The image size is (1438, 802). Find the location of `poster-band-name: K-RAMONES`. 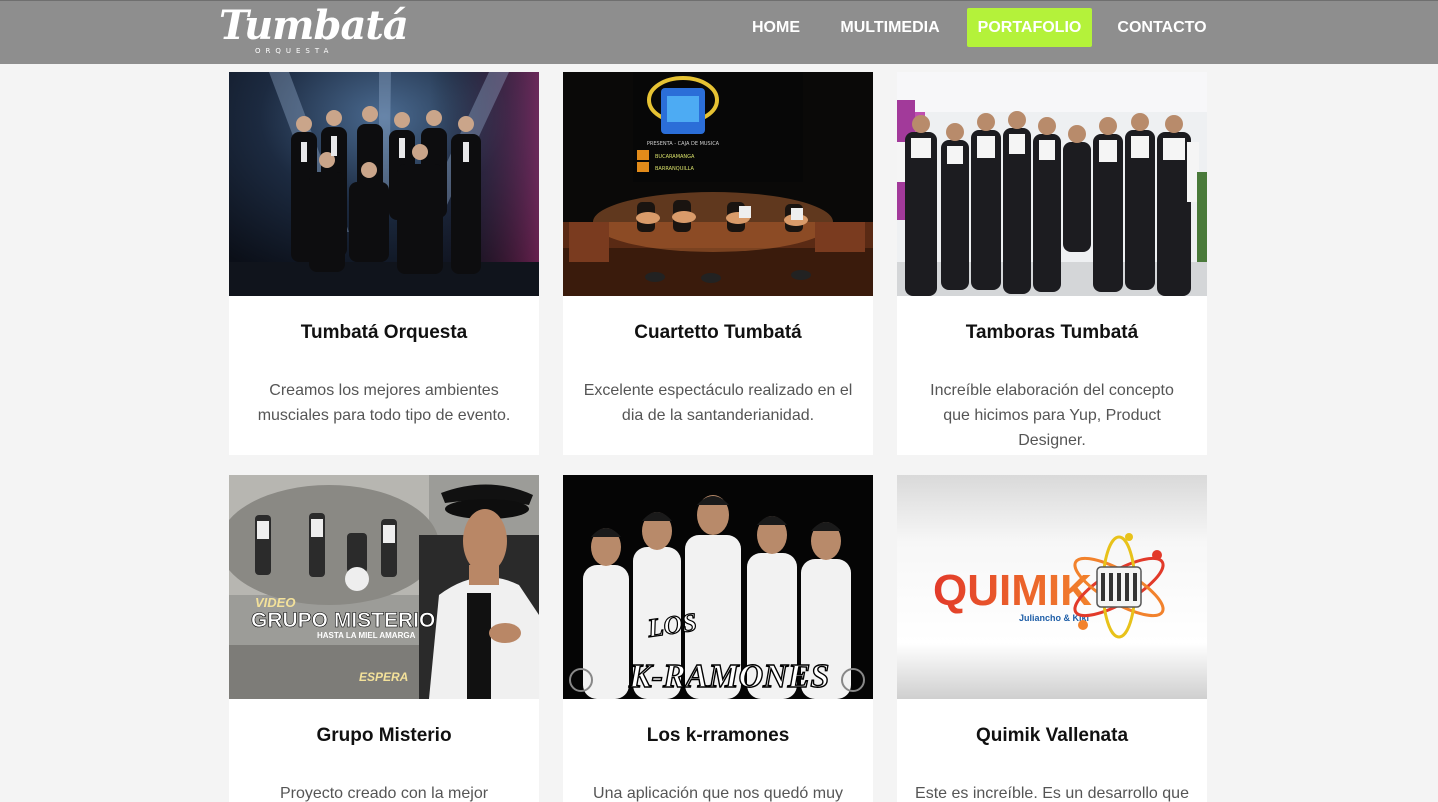

poster-band-name: K-RAMONES is located at coordinates (728, 676).